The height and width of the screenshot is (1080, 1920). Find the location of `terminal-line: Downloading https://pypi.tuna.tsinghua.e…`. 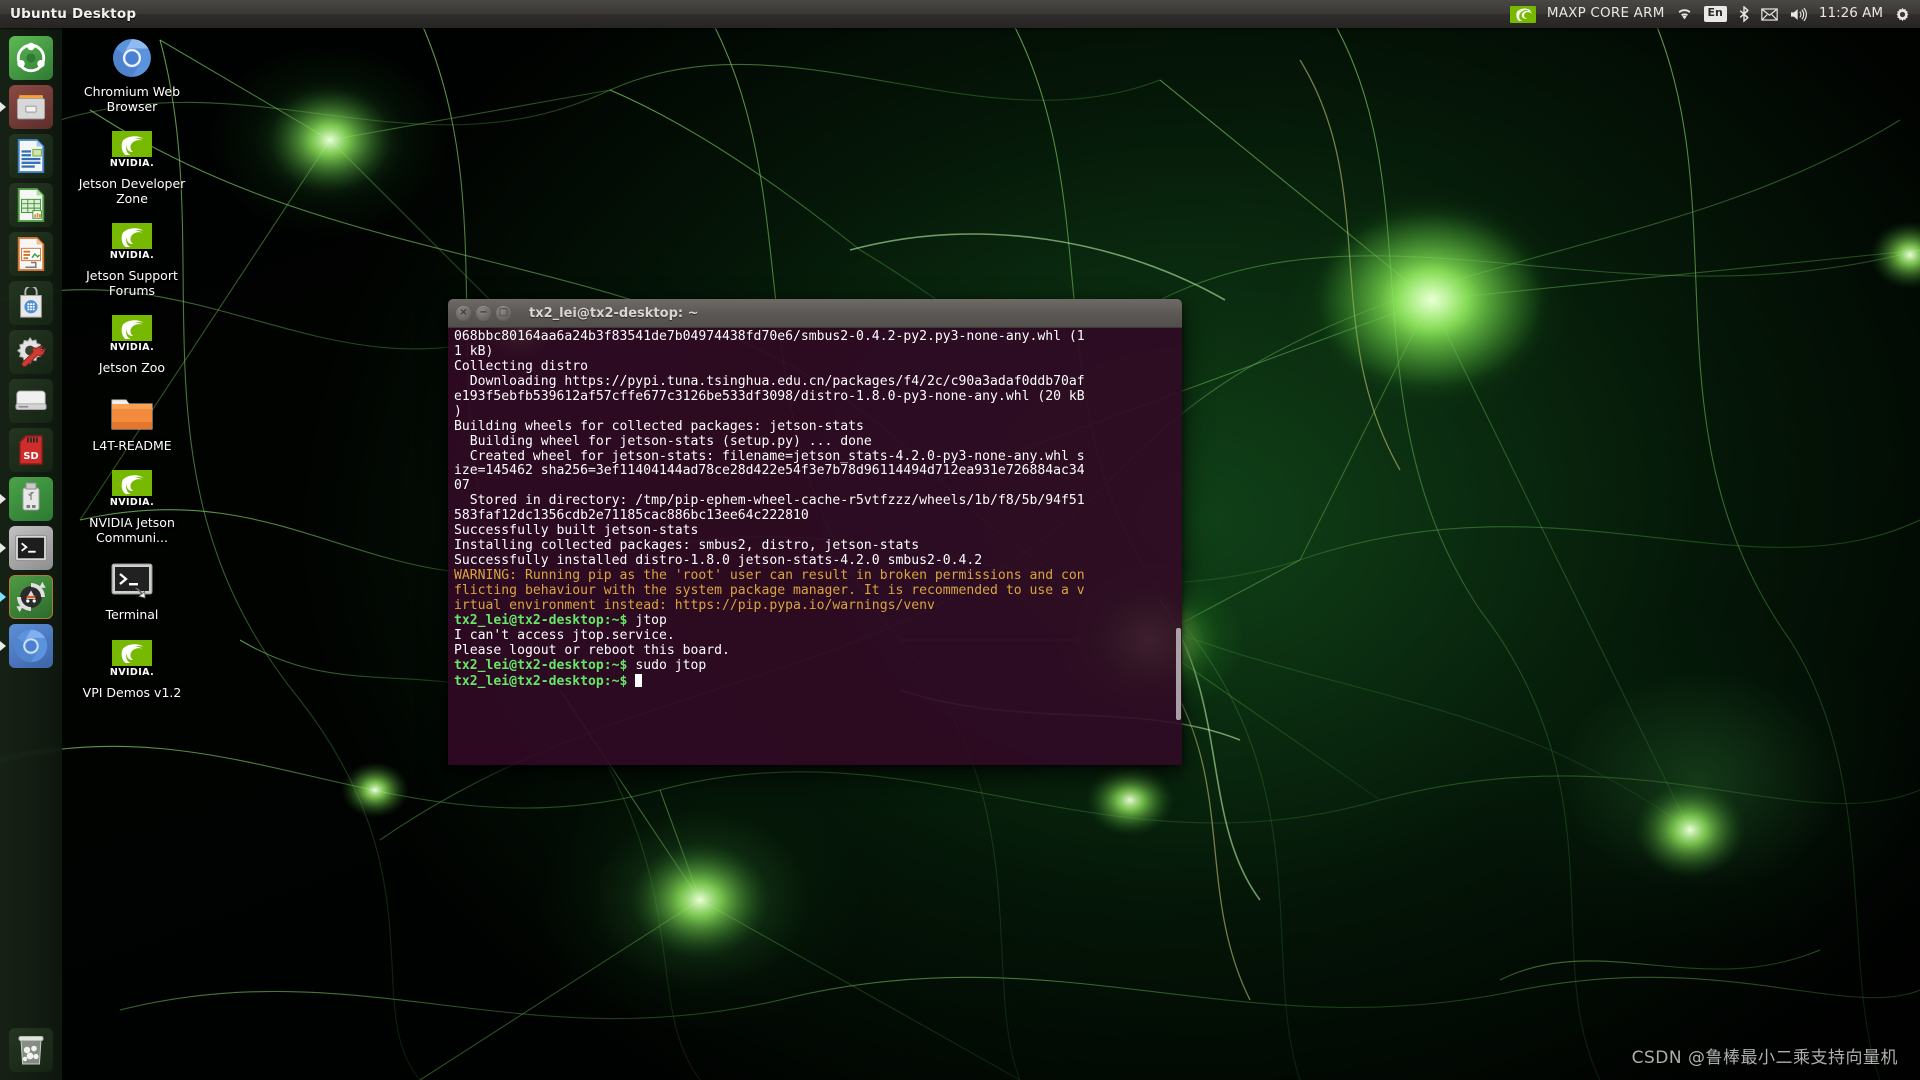

terminal-line: Downloading https://pypi.tuna.tsinghua.e… is located at coordinates (769, 381).